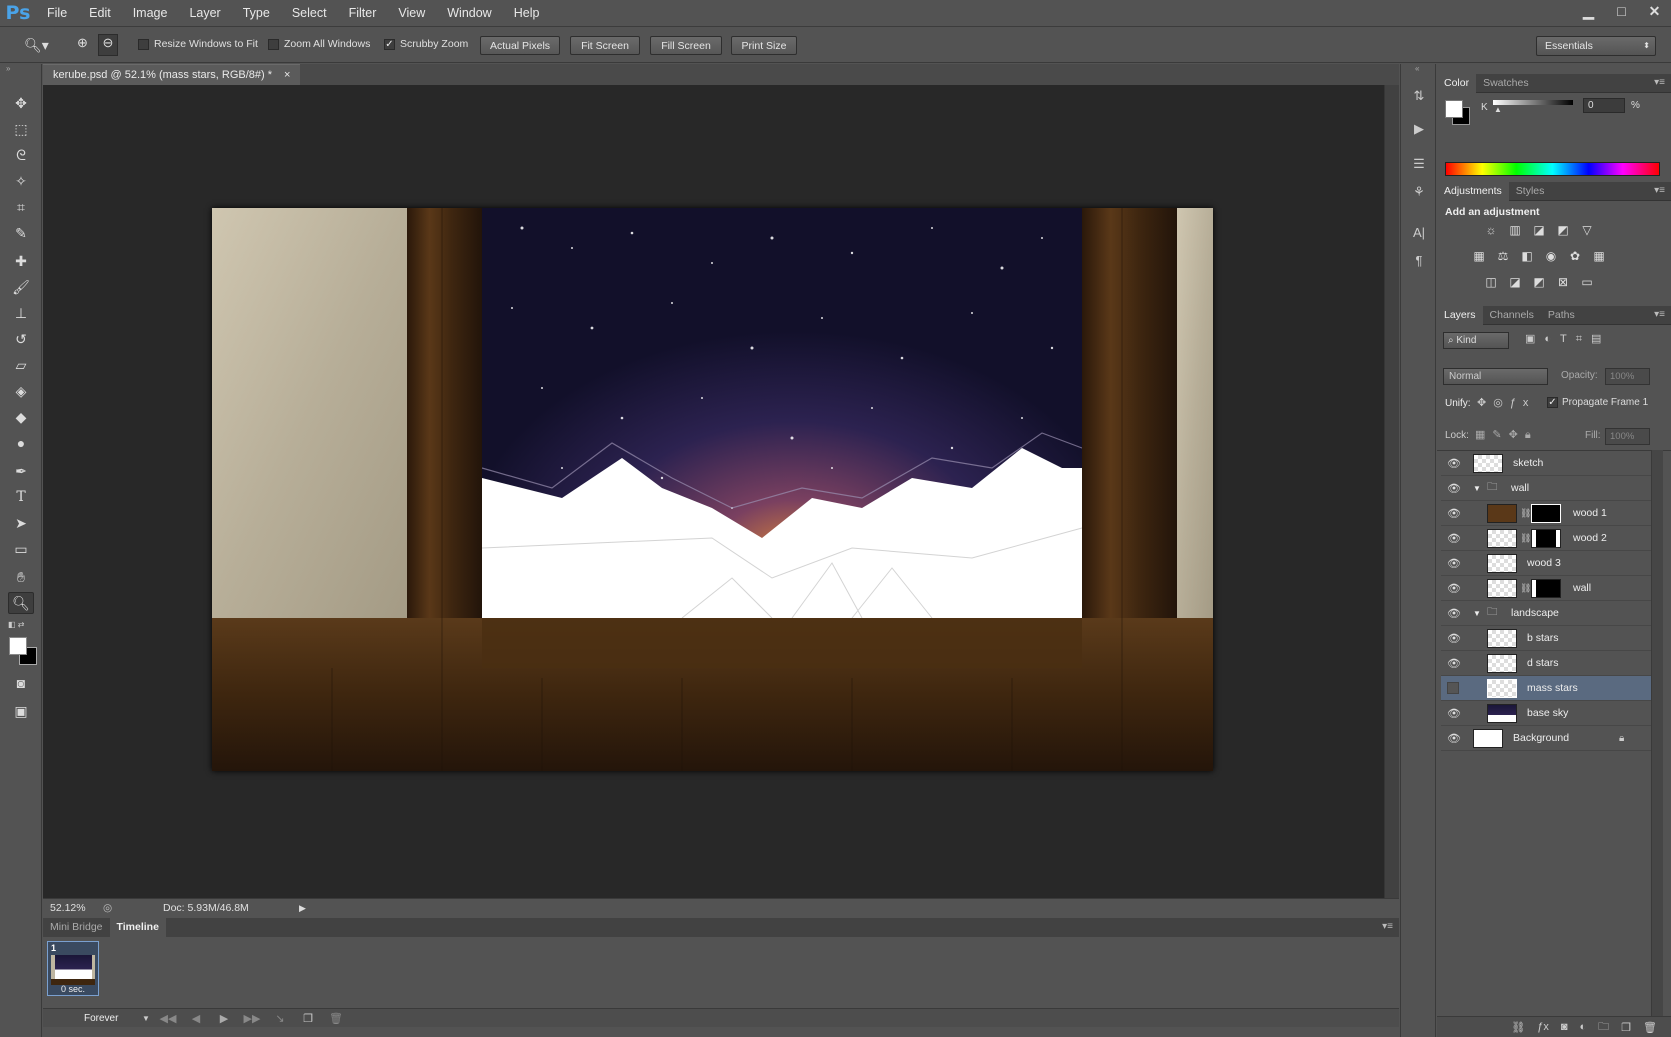  Describe the element at coordinates (57, 13) in the screenshot. I see `menu-file: File` at that location.